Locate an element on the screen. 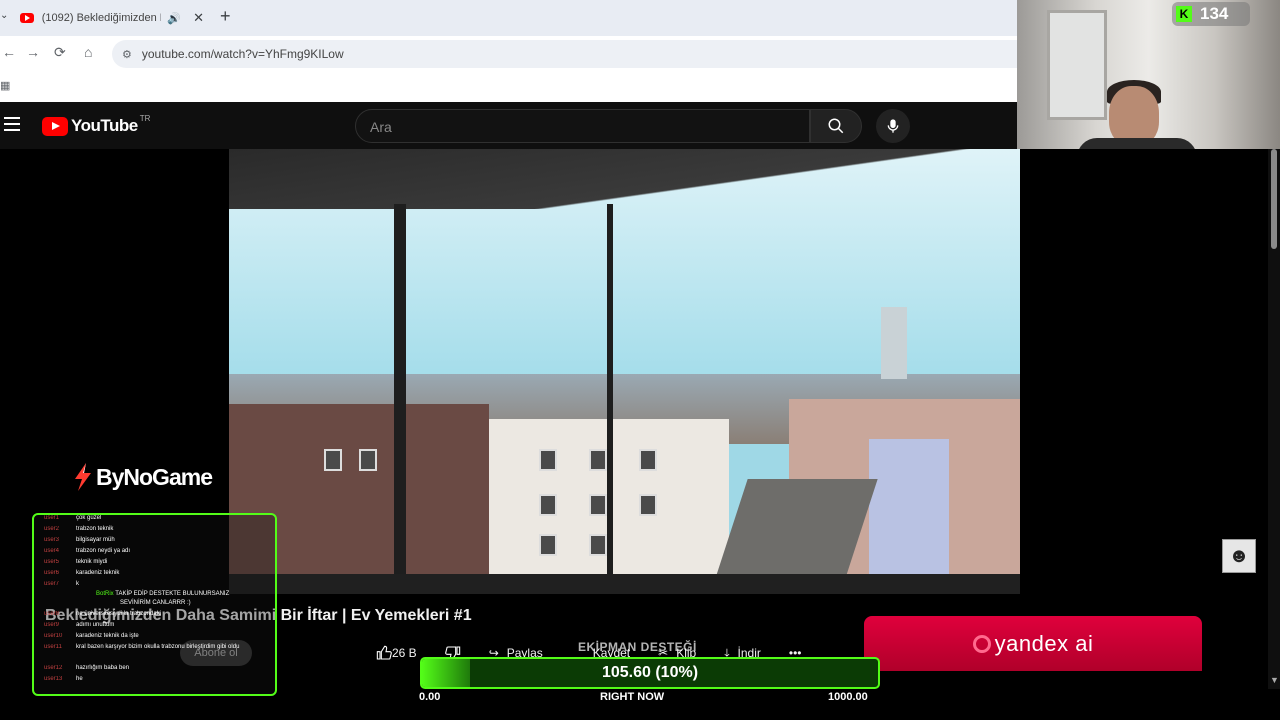 This screenshot has height=720, width=1280. viewer-count-badge: K 134 is located at coordinates (1211, 14).